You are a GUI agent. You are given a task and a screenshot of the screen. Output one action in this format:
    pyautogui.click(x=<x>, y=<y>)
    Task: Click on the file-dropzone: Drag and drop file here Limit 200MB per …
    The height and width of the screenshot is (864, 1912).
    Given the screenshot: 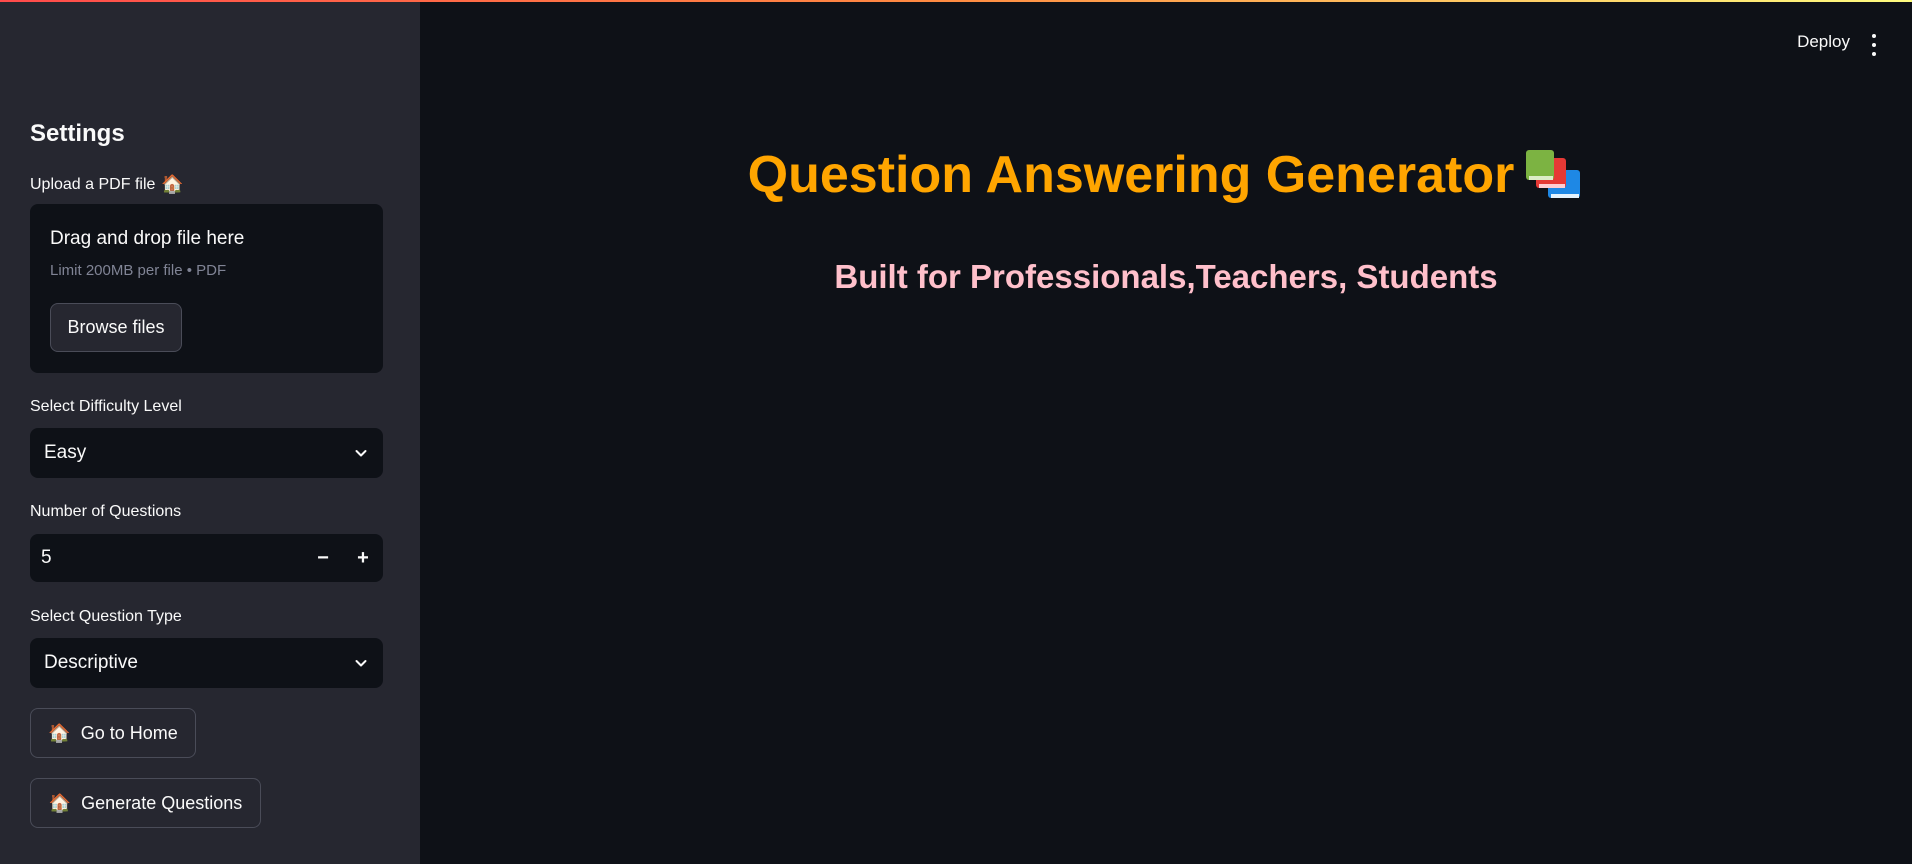 What is the action you would take?
    pyautogui.click(x=206, y=288)
    